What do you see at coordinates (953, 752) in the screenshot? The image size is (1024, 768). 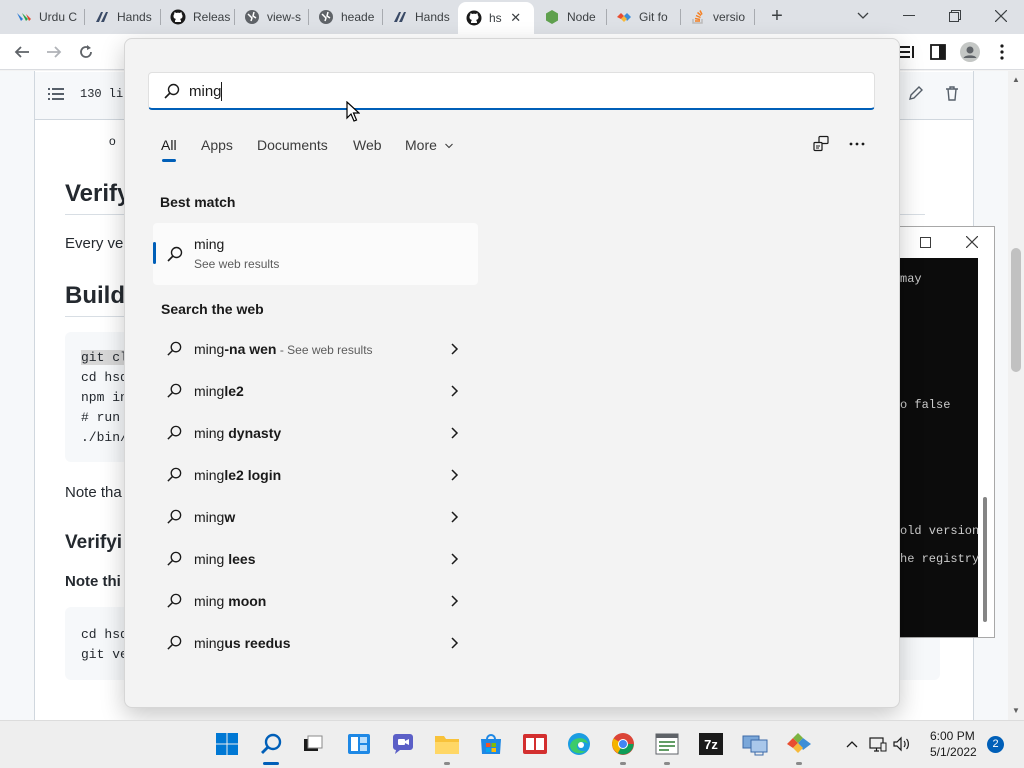 I see `clock-date: 5/1/2022` at bounding box center [953, 752].